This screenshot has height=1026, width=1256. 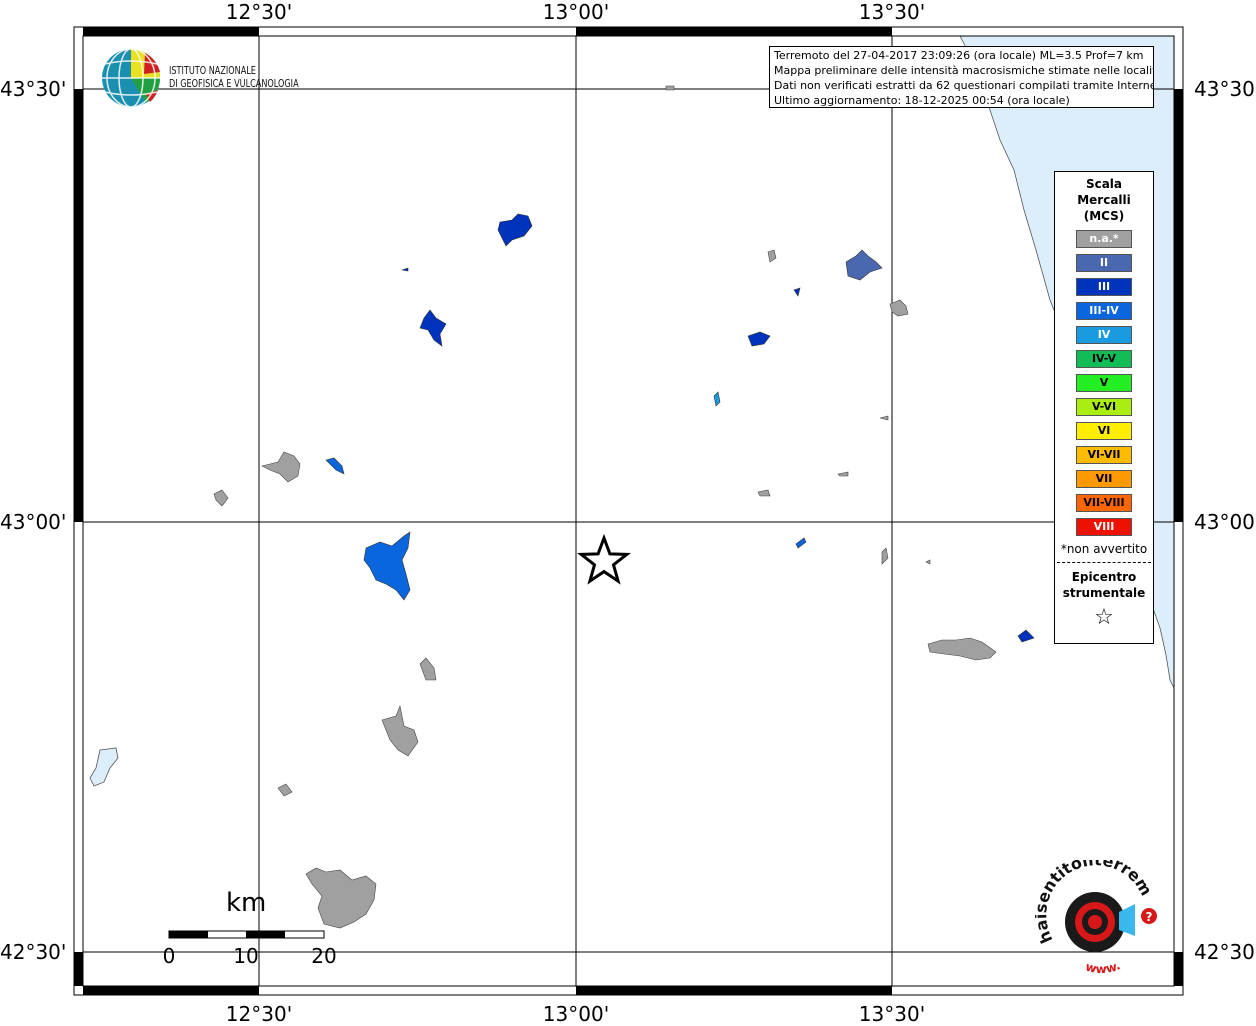 What do you see at coordinates (1104, 431) in the screenshot?
I see `legend-swatch: VI` at bounding box center [1104, 431].